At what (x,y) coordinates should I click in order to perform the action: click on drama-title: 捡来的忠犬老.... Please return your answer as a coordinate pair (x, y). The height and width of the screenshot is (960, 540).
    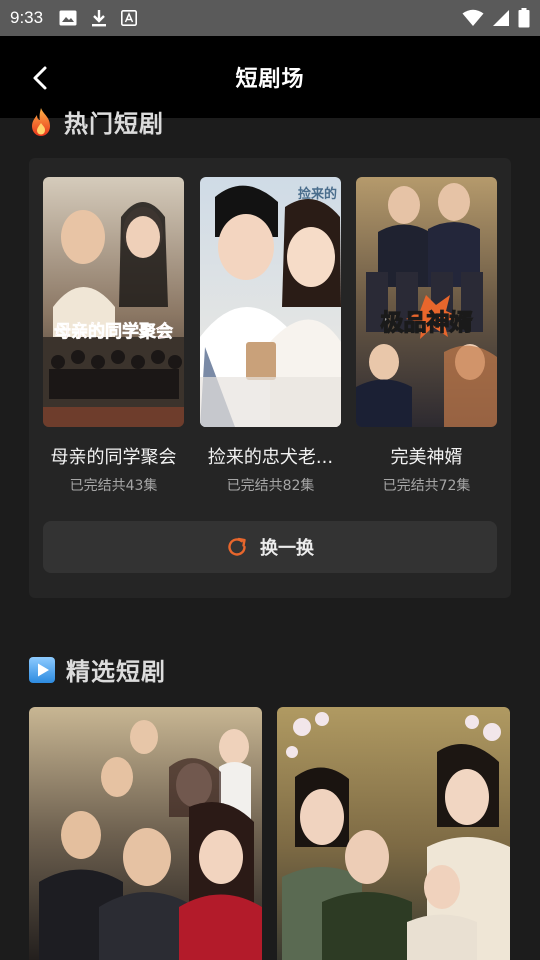
    Looking at the image, I should click on (270, 457).